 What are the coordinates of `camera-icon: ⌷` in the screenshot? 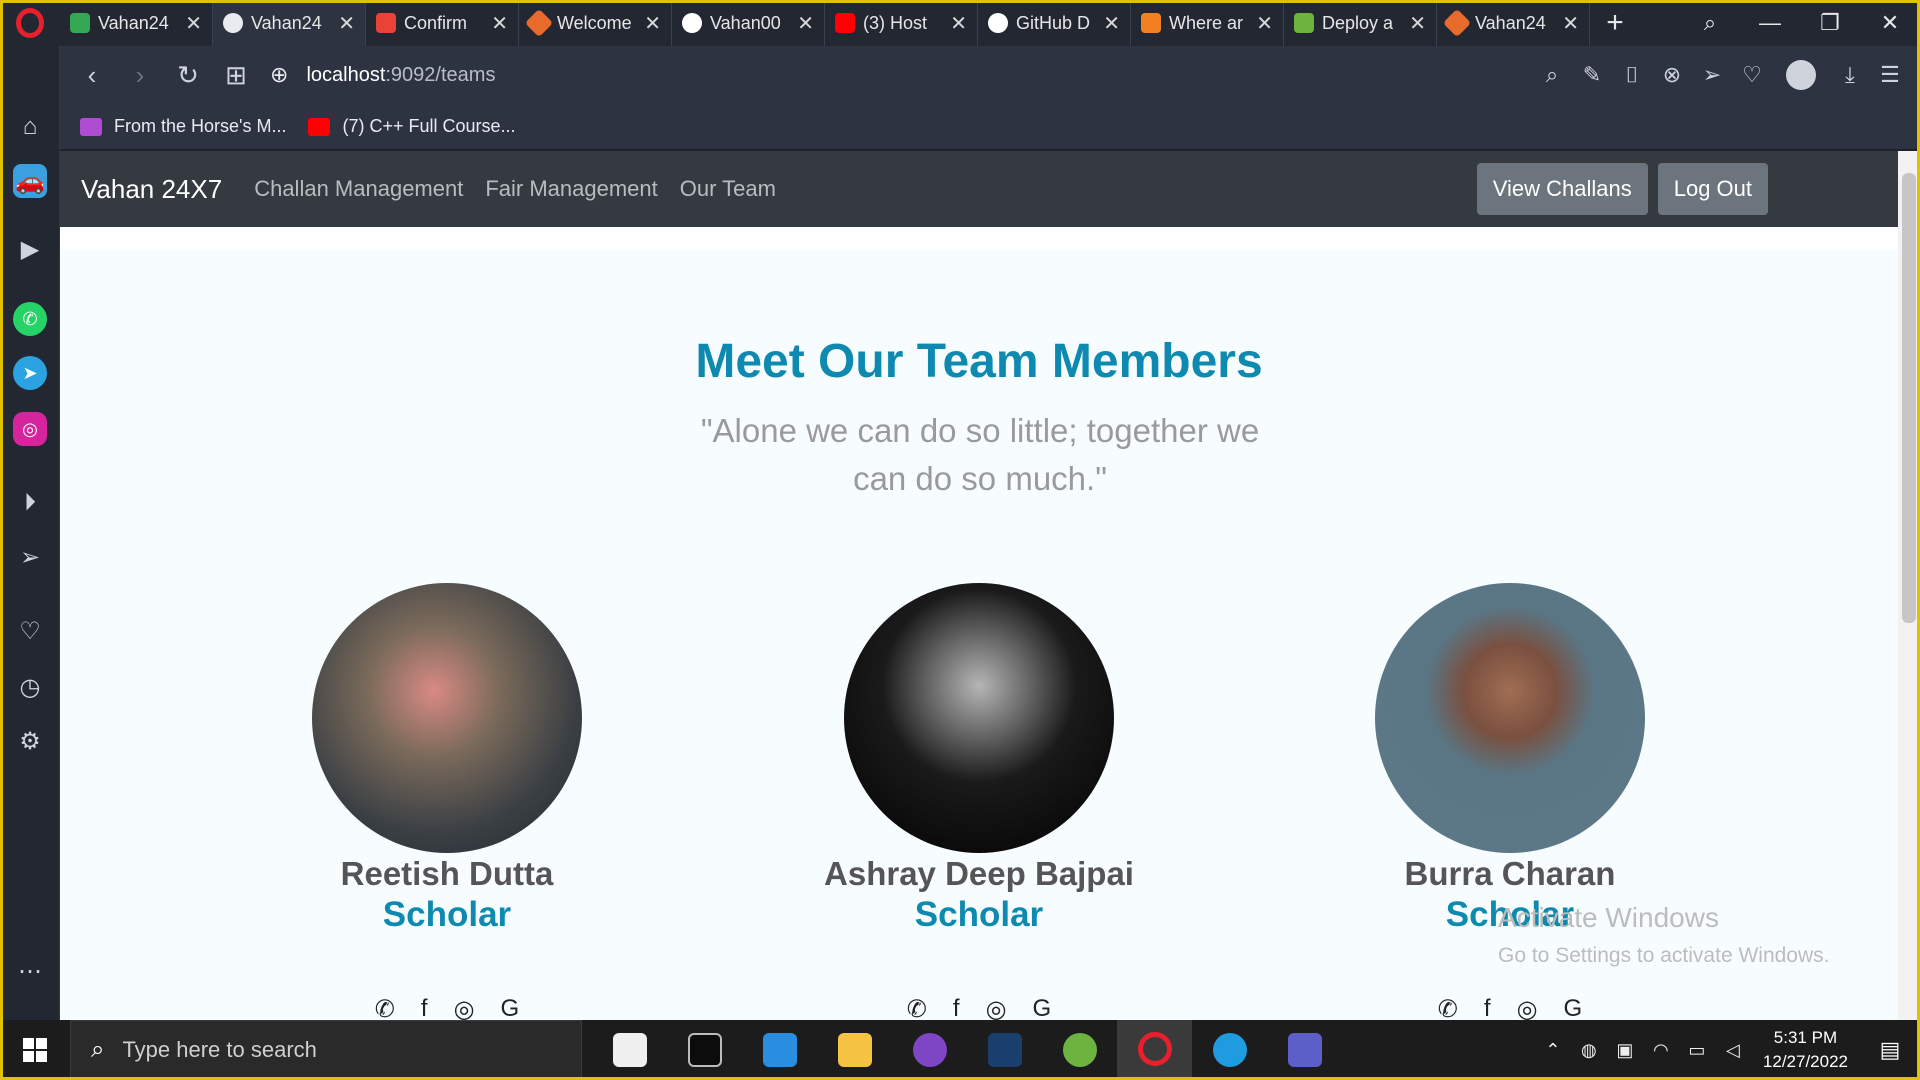 It's located at (1632, 75).